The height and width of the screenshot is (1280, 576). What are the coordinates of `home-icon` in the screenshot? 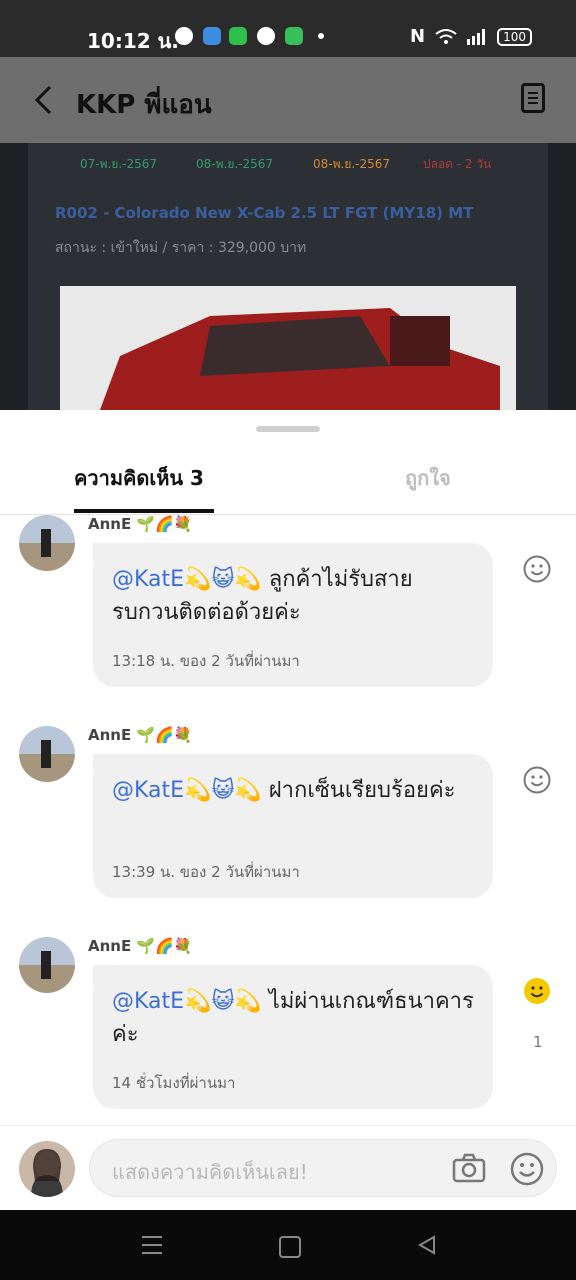 It's located at (290, 1247).